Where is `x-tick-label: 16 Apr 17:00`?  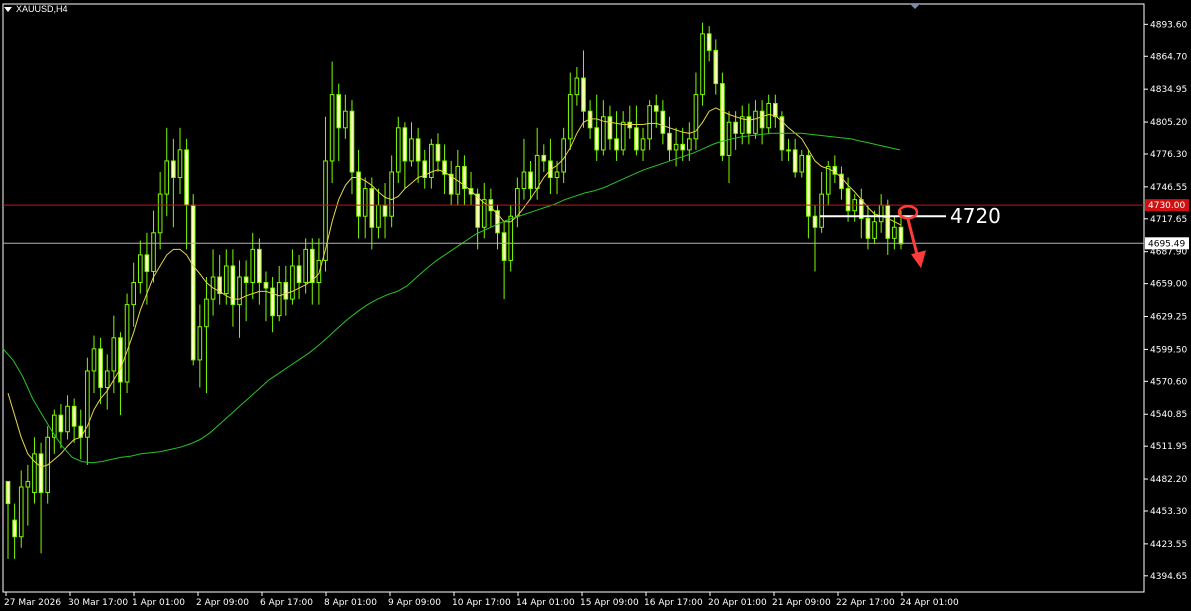
x-tick-label: 16 Apr 17:00 is located at coordinates (673, 603).